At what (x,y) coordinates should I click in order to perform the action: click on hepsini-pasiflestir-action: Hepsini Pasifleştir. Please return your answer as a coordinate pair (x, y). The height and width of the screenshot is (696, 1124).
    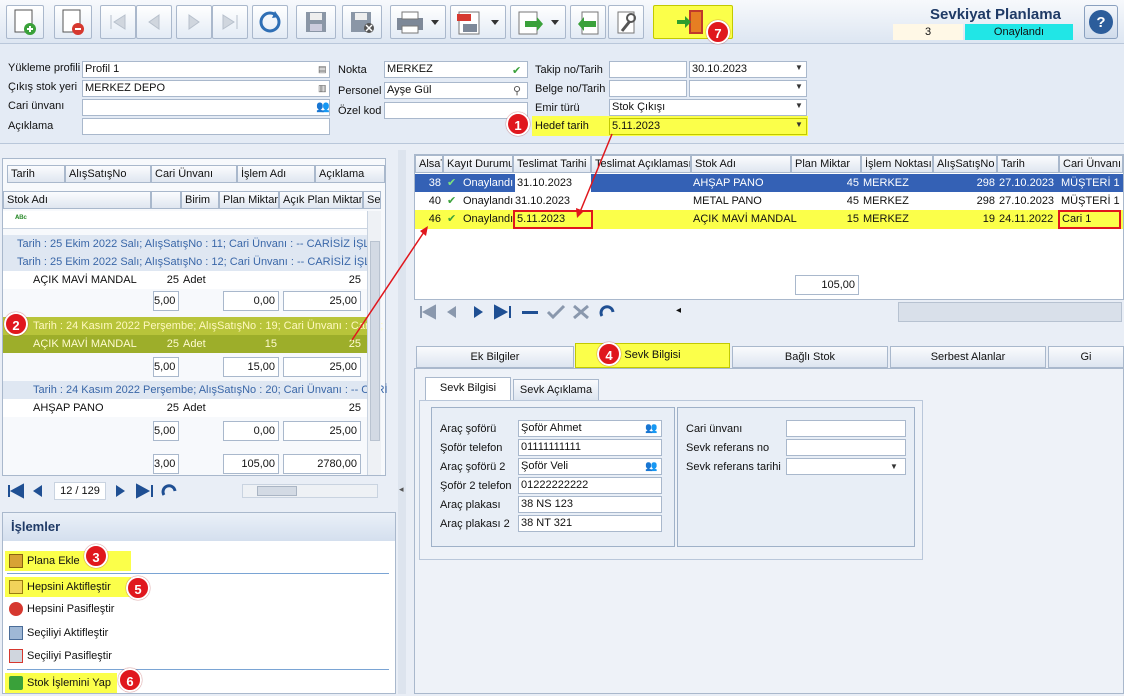
    Looking at the image, I should click on (61, 609).